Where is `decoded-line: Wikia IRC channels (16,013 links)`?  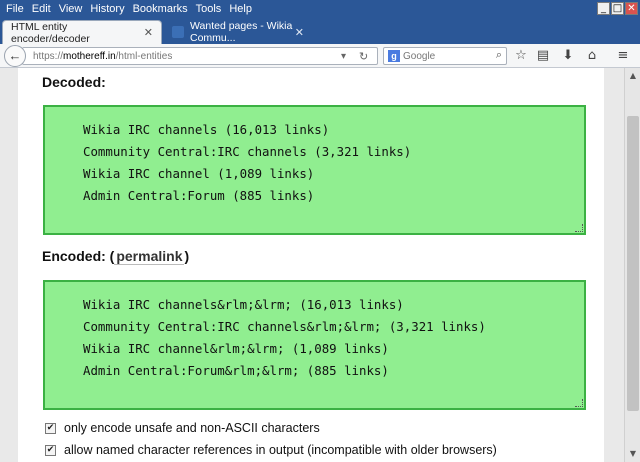 decoded-line: Wikia IRC channels (16,013 links) is located at coordinates (206, 129).